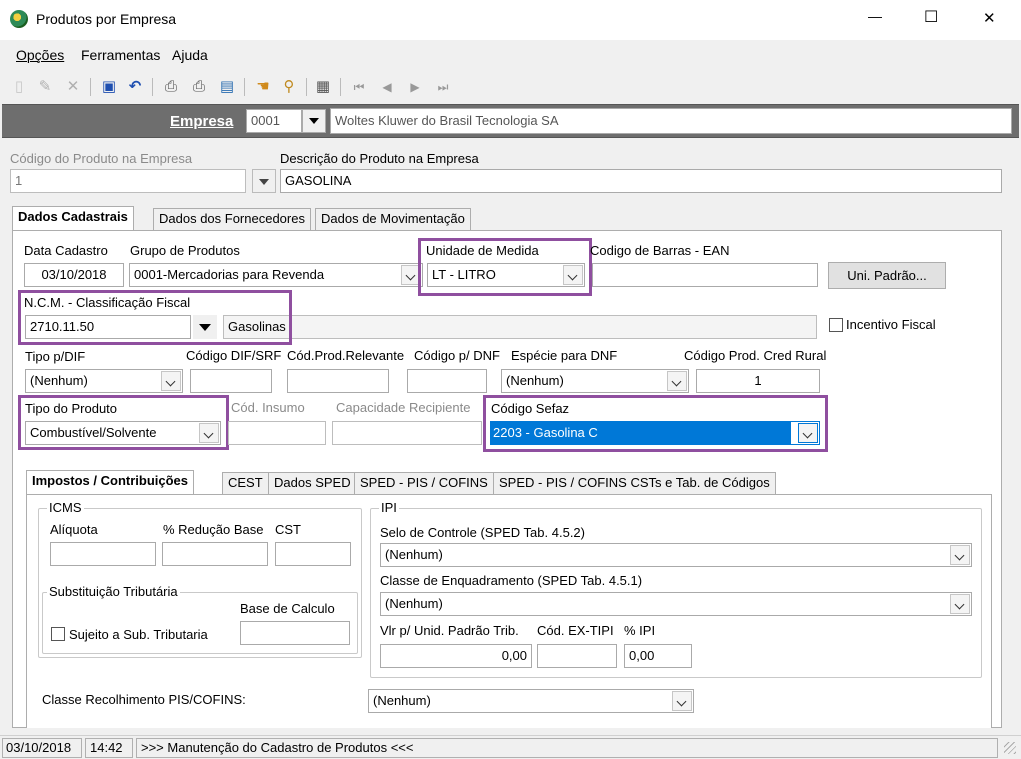 This screenshot has height=759, width=1021. What do you see at coordinates (108, 327) in the screenshot?
I see `ncm-field: 2710.11.50` at bounding box center [108, 327].